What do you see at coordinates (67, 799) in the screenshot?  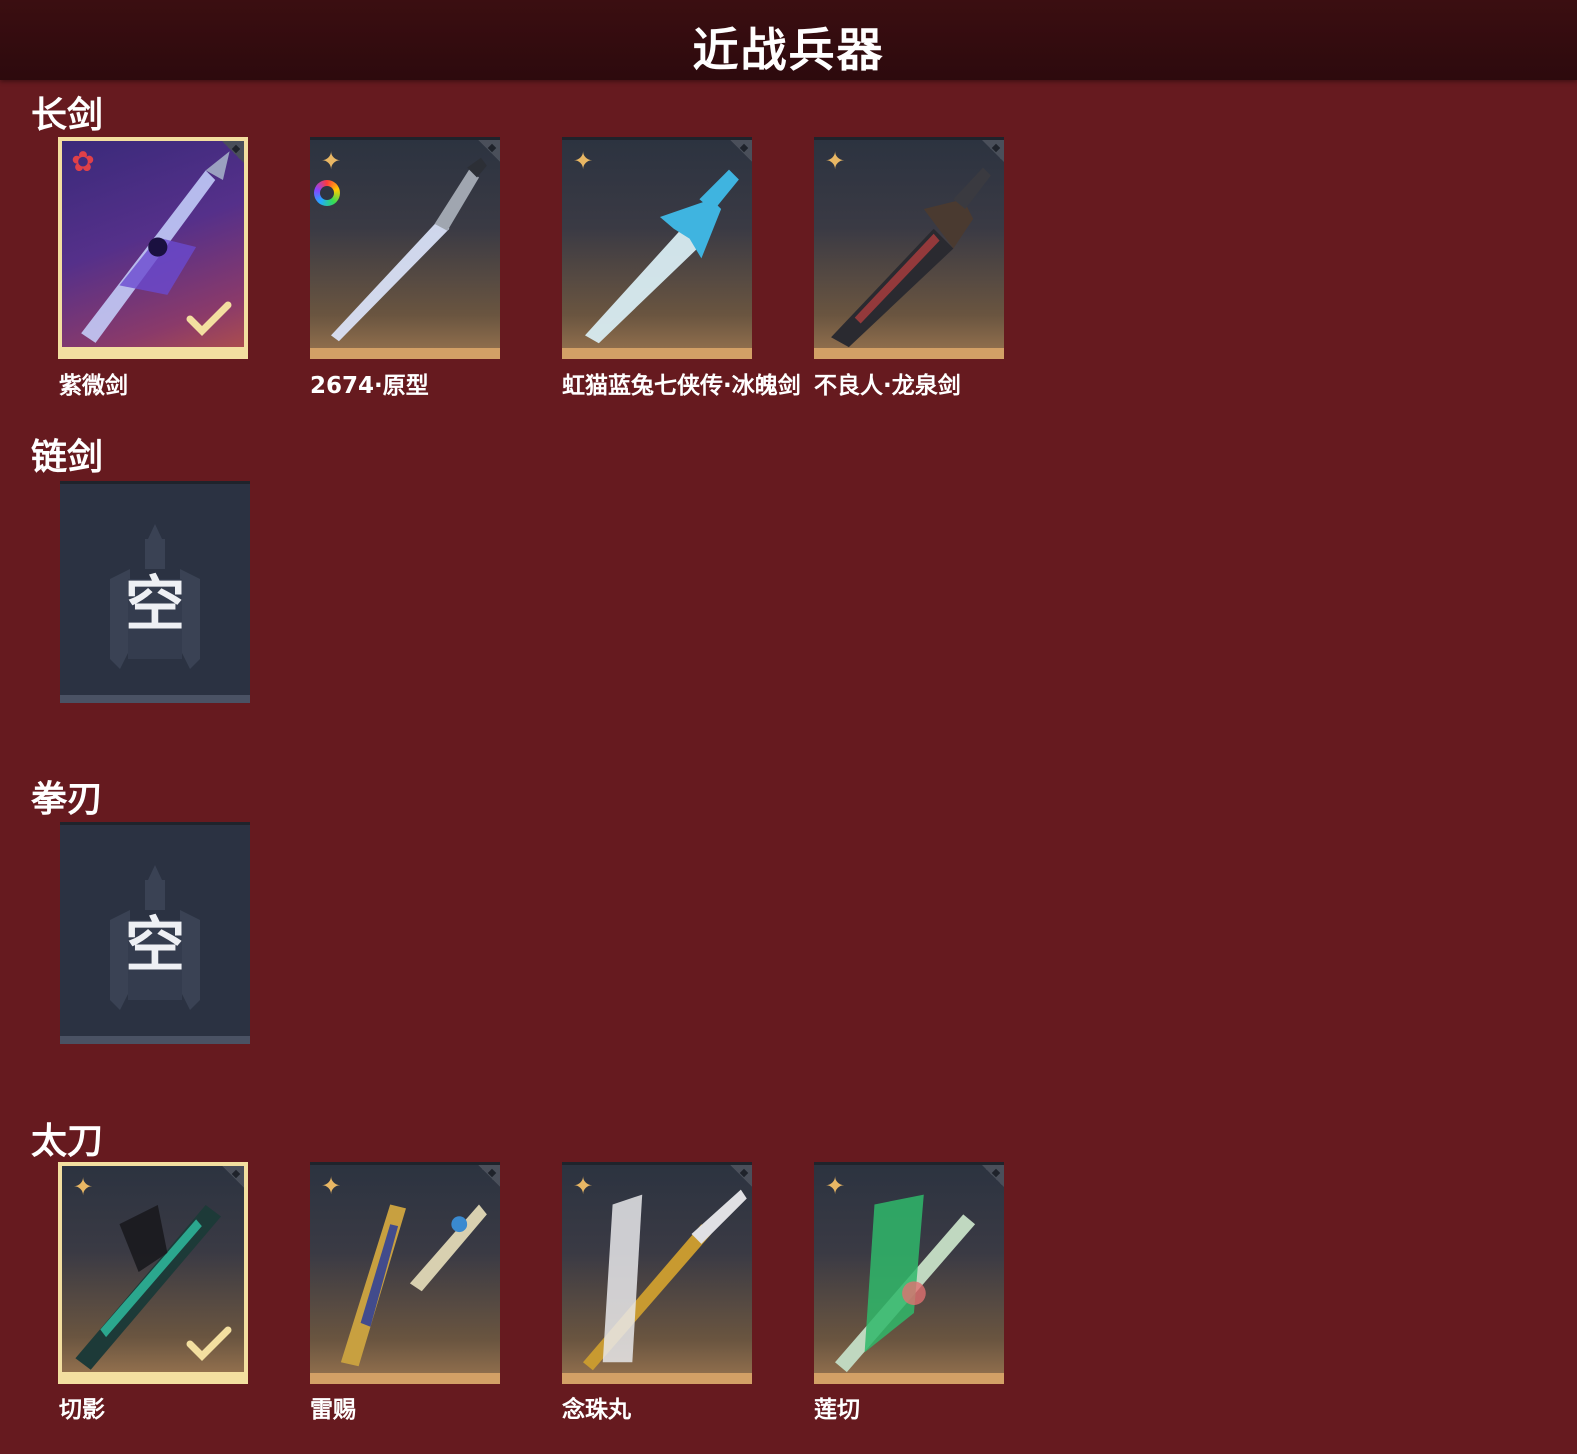 I see `section-title-fistblade: 拳刃` at bounding box center [67, 799].